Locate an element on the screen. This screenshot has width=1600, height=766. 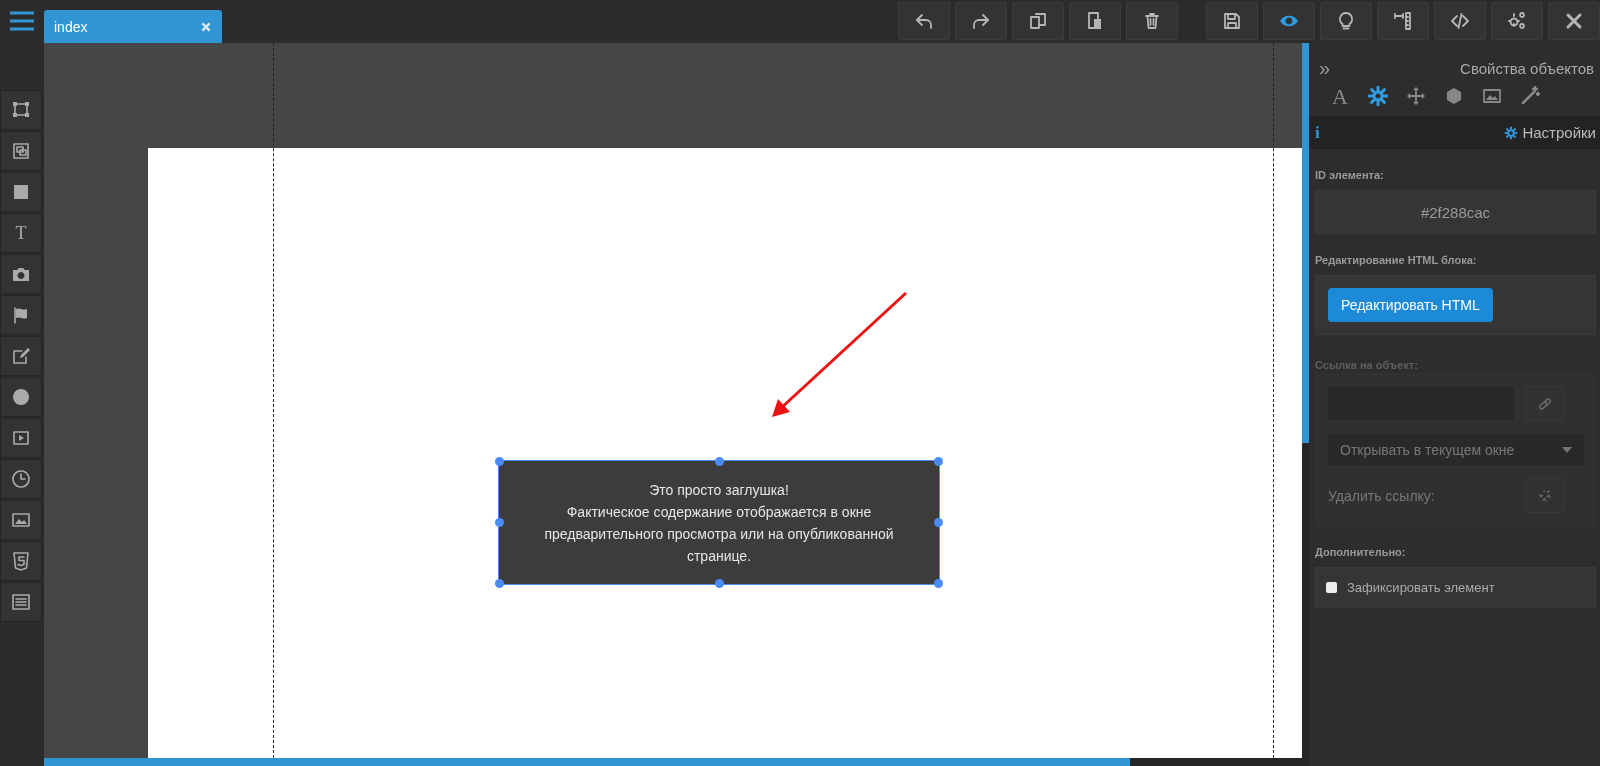
broken-link-icon is located at coordinates (1545, 495).